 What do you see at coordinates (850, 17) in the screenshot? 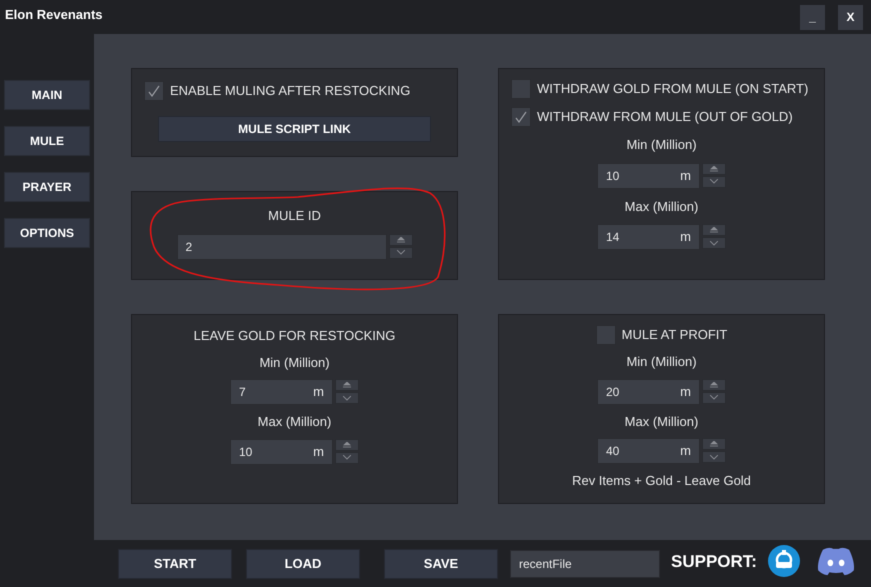
I see `close-button: X` at bounding box center [850, 17].